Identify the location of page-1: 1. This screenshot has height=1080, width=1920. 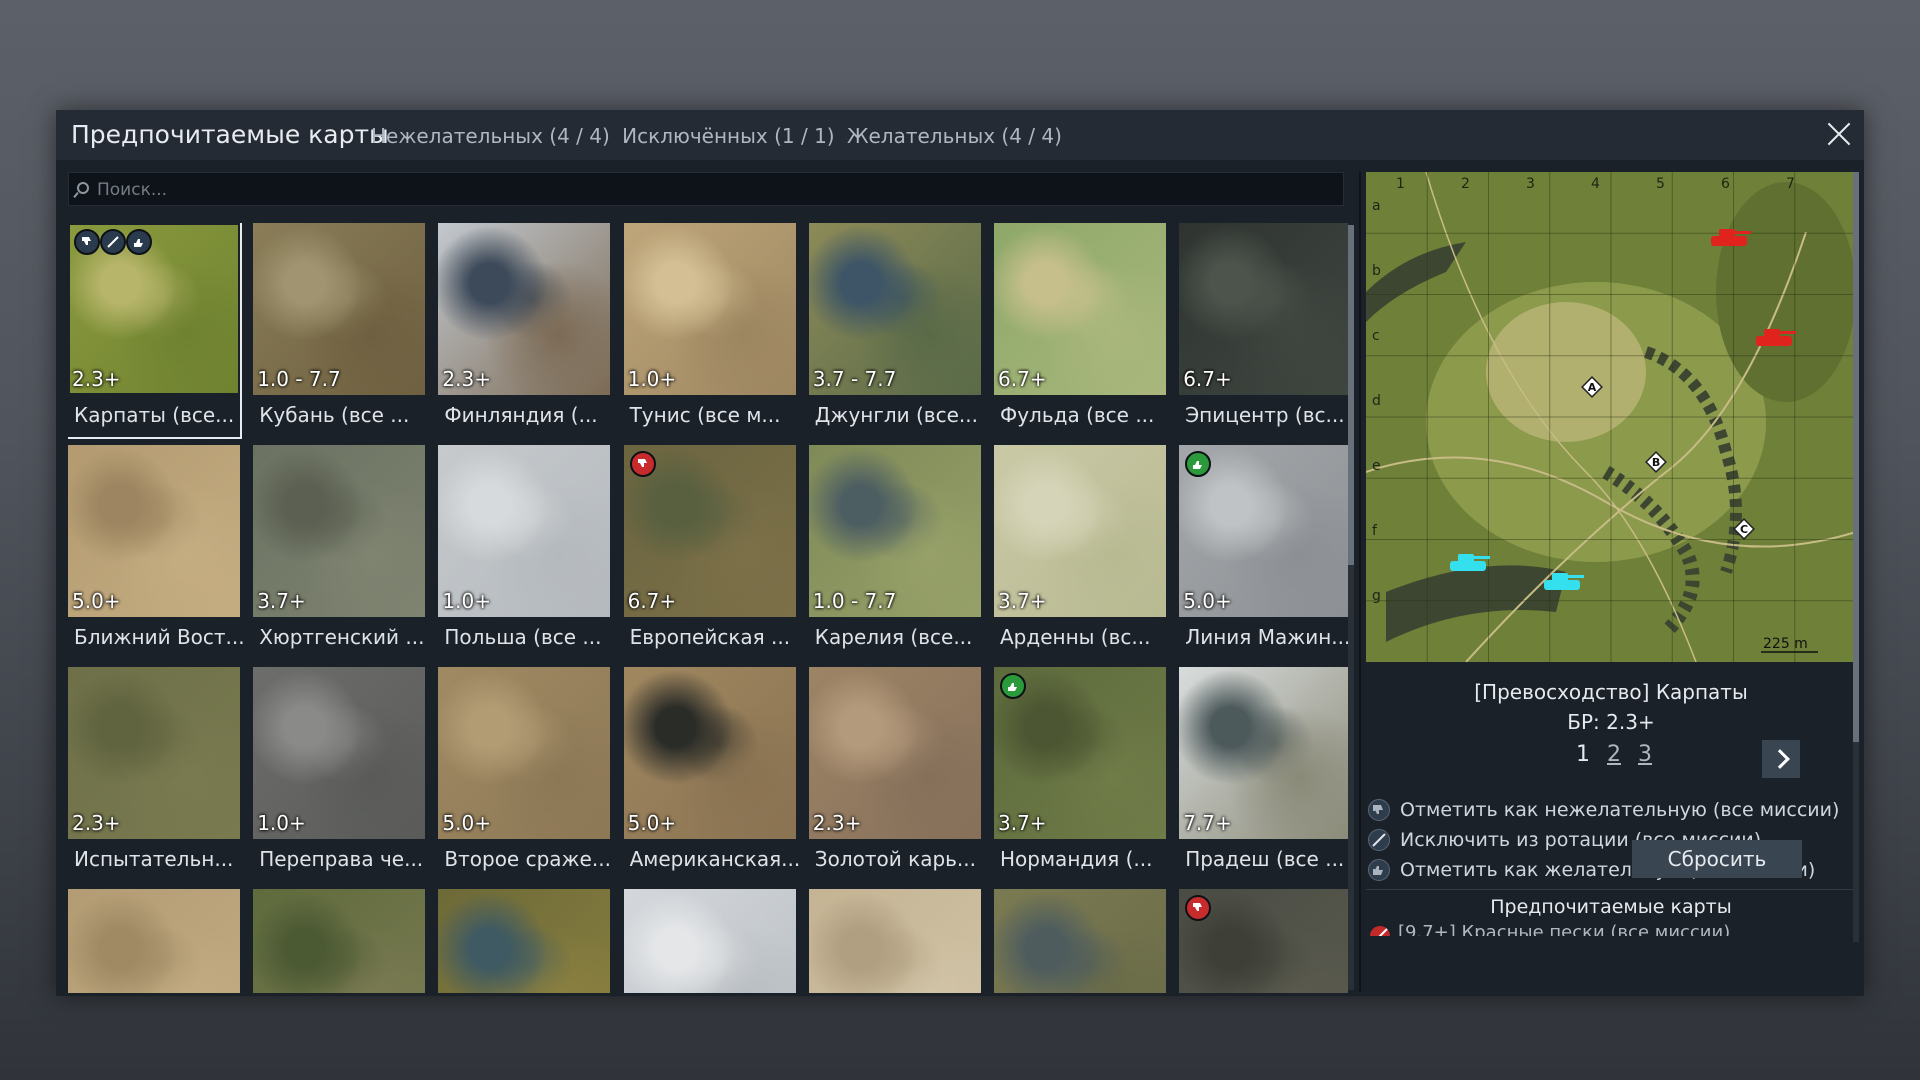
(1583, 754).